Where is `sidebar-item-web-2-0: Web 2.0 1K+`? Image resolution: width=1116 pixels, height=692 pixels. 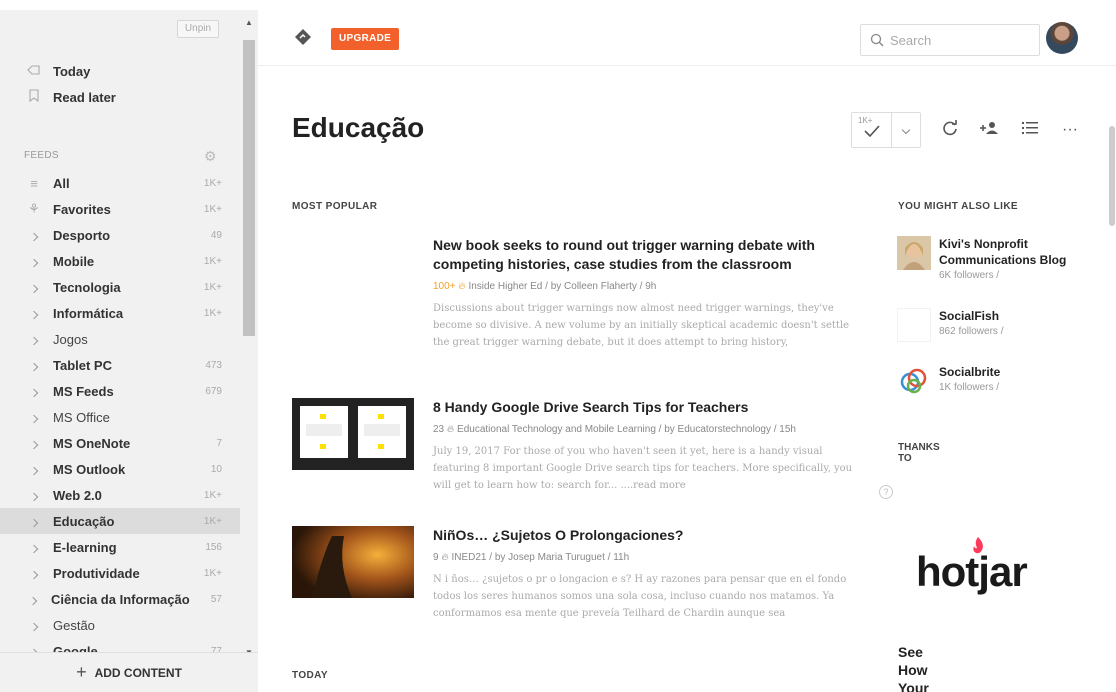
sidebar-item-web-2-0: Web 2.0 1K+ is located at coordinates (120, 495).